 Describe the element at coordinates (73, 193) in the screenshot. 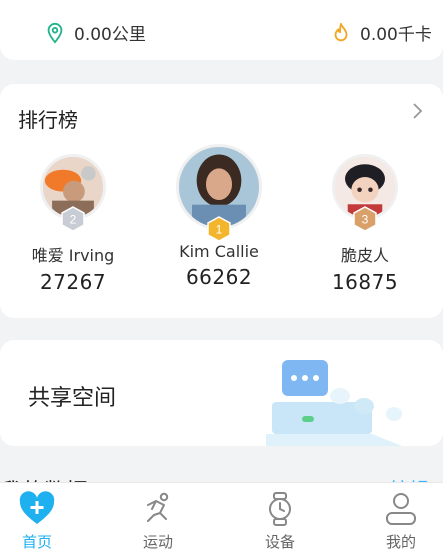

I see `avatar-second-wrap: 2` at that location.